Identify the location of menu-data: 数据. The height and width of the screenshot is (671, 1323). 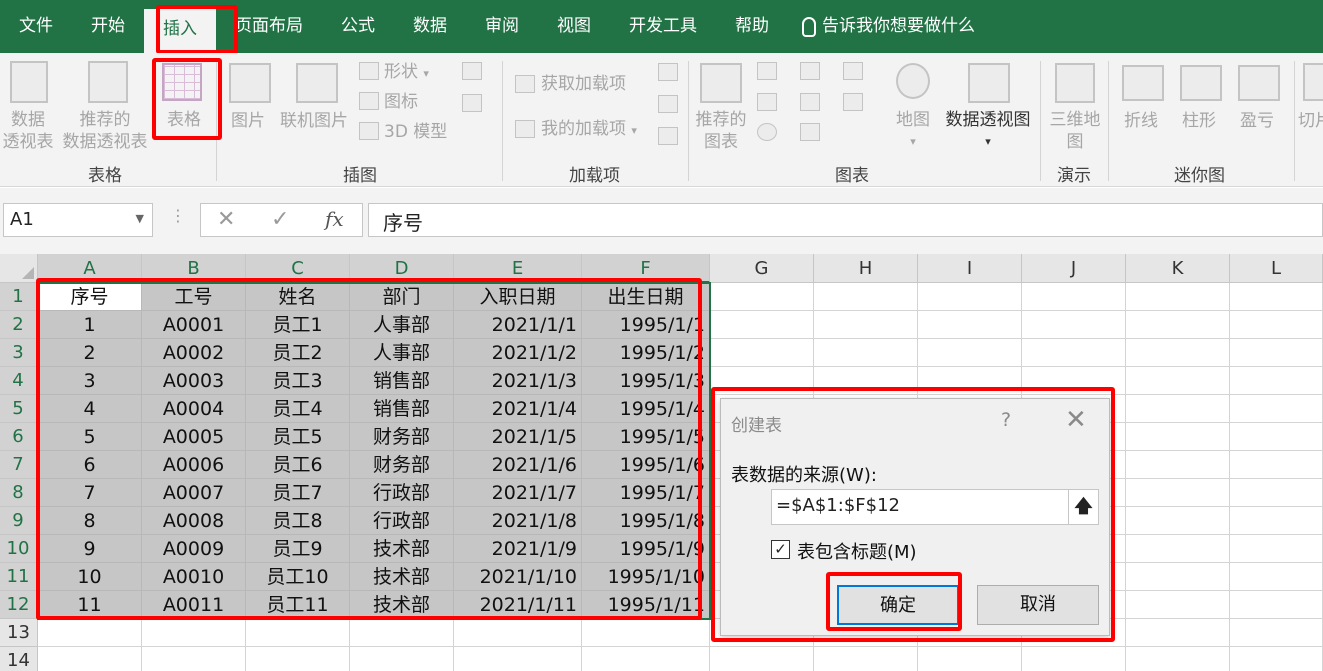
(430, 26).